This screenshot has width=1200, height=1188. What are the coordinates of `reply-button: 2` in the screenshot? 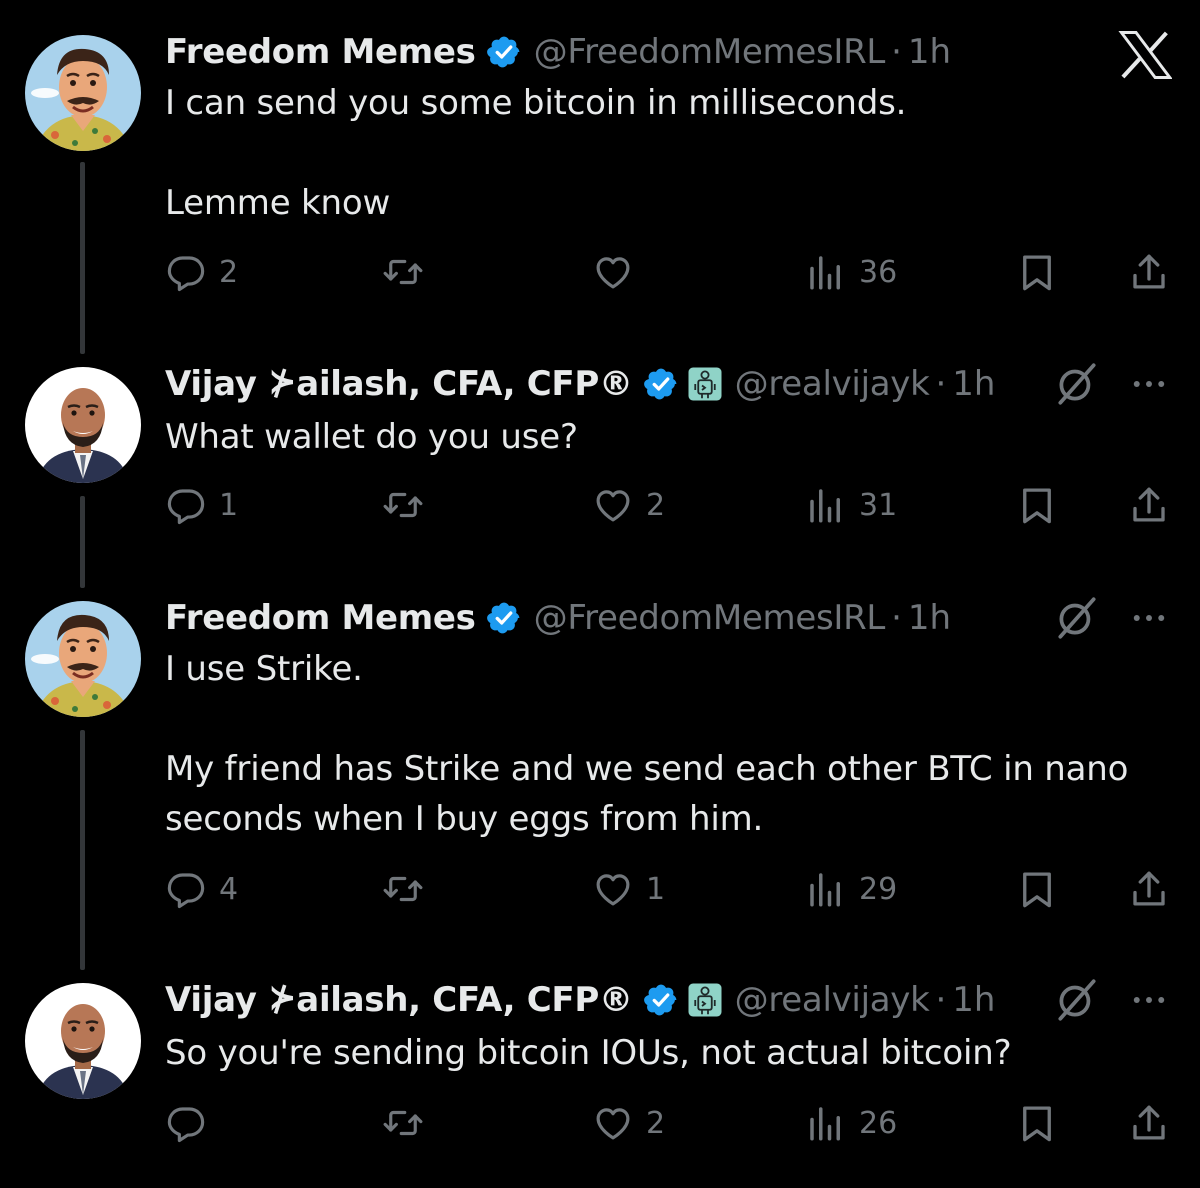 It's located at (201, 272).